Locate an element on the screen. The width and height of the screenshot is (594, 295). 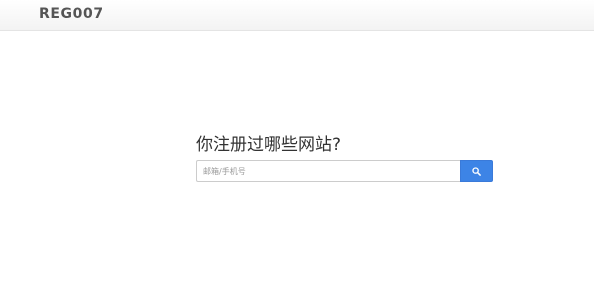
search-section: 你注册过哪些网站? is located at coordinates (344, 157).